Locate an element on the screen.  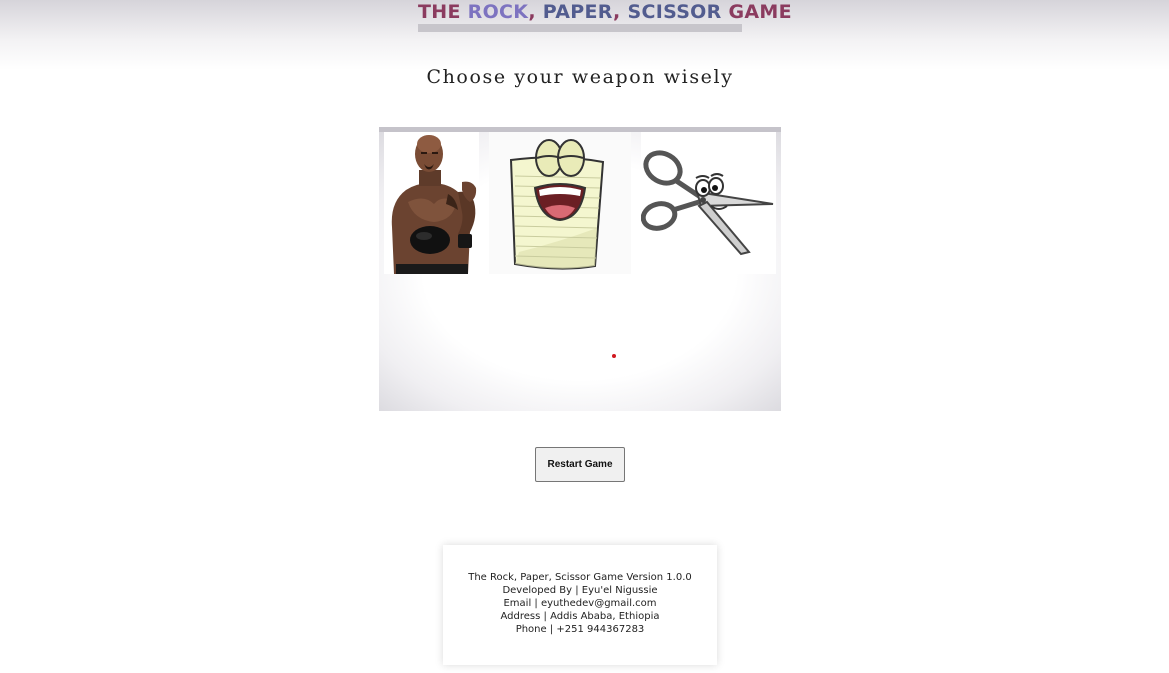
paper-weapon-button is located at coordinates (560, 203).